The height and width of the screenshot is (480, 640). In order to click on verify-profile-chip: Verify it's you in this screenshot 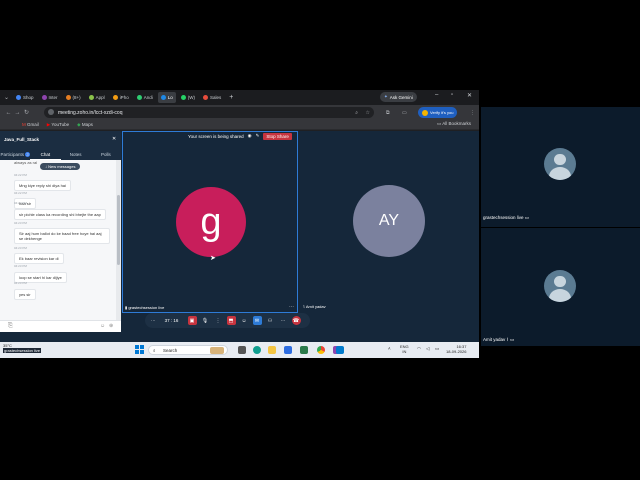, I will do `click(438, 112)`.